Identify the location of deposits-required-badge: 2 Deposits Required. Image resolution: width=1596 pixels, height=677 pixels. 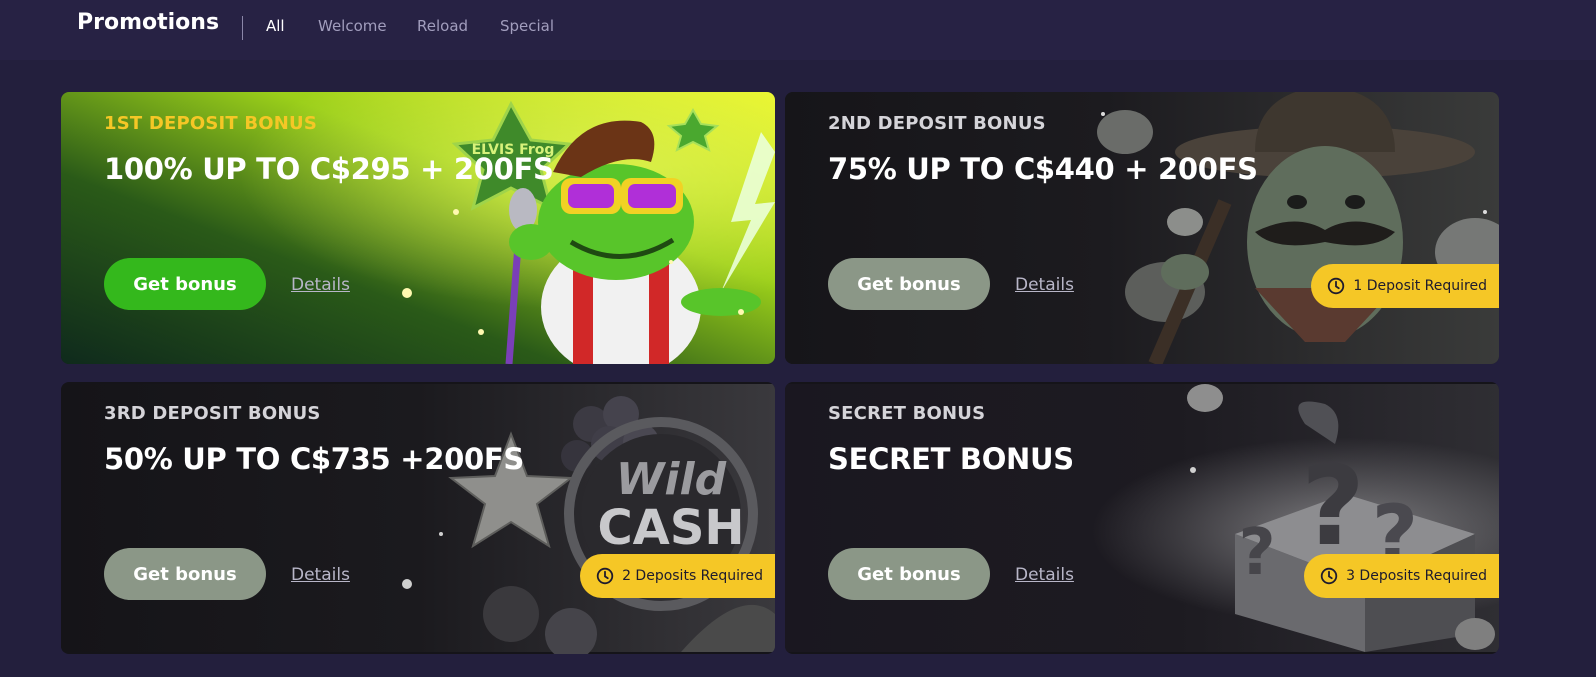
(677, 576).